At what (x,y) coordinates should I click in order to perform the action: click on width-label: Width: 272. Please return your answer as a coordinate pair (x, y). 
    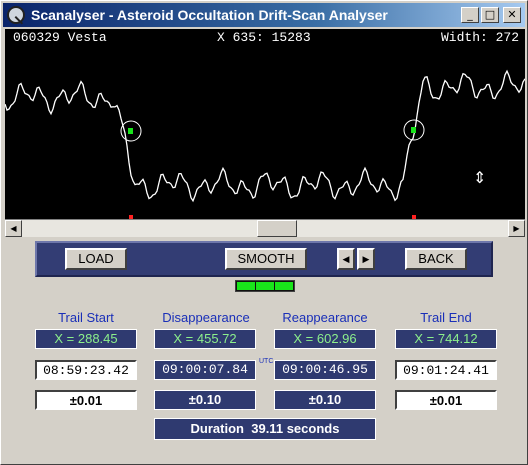
    Looking at the image, I should click on (479, 37).